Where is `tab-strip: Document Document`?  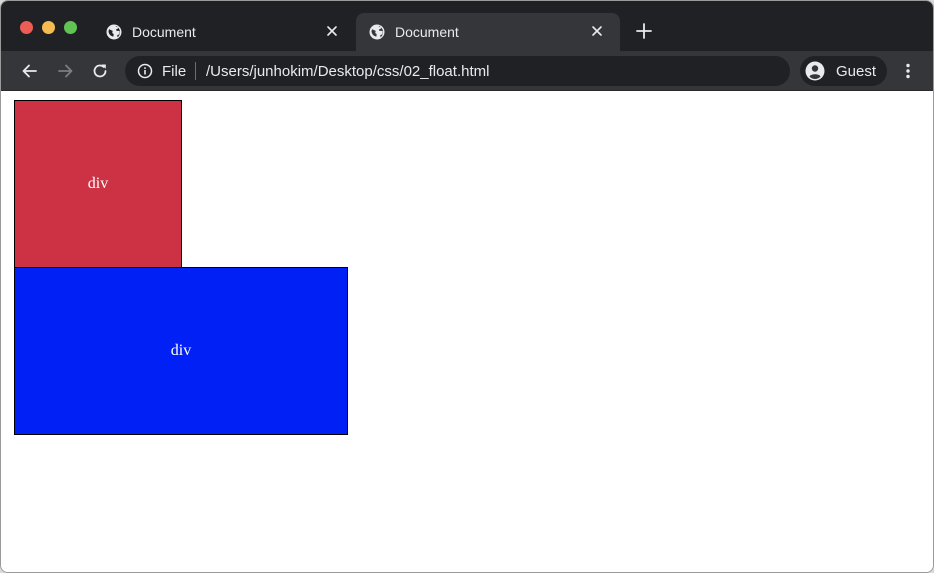
tab-strip: Document Document is located at coordinates (467, 26).